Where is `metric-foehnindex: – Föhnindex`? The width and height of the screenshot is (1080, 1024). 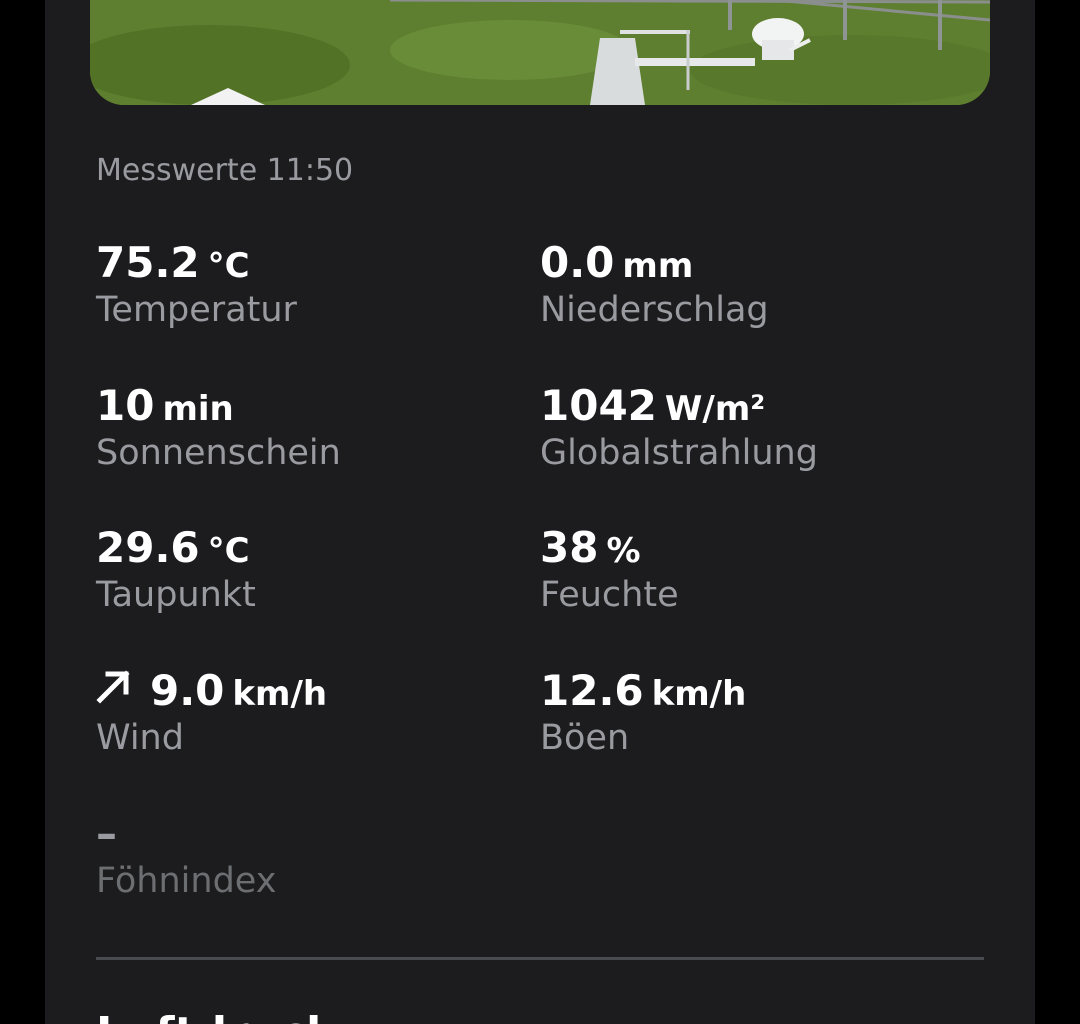
metric-foehnindex: – Föhnindex is located at coordinates (296, 856).